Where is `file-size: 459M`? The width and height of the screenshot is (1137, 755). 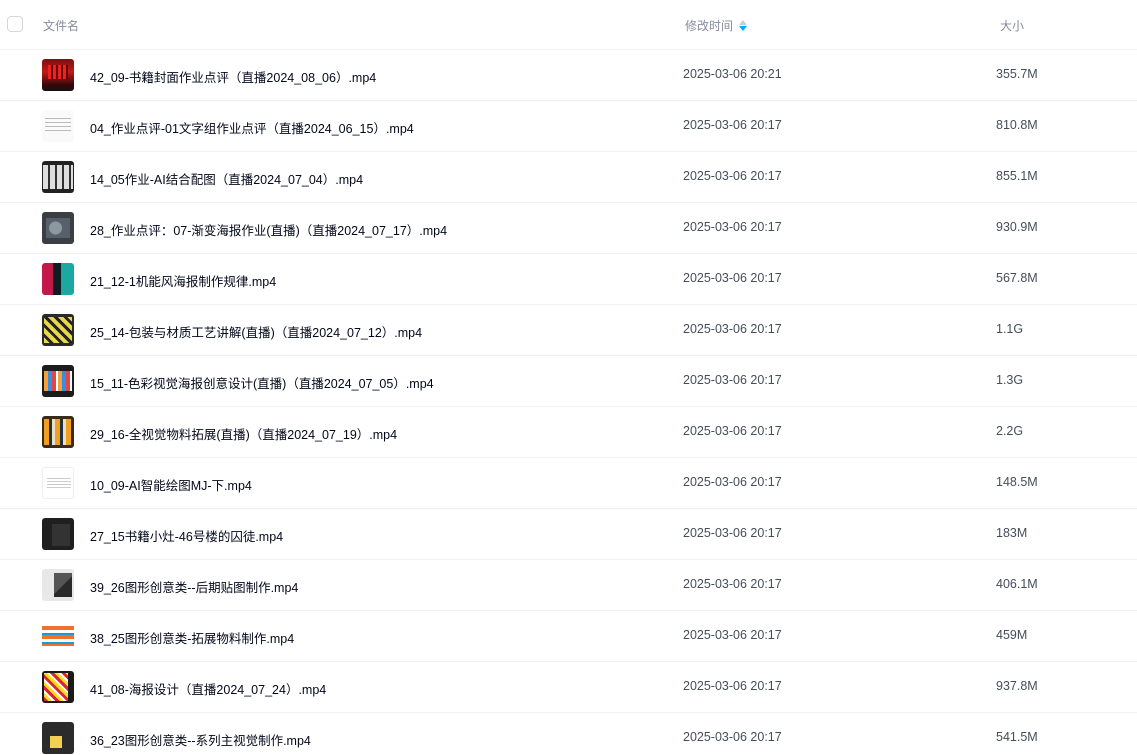 file-size: 459M is located at coordinates (1012, 635).